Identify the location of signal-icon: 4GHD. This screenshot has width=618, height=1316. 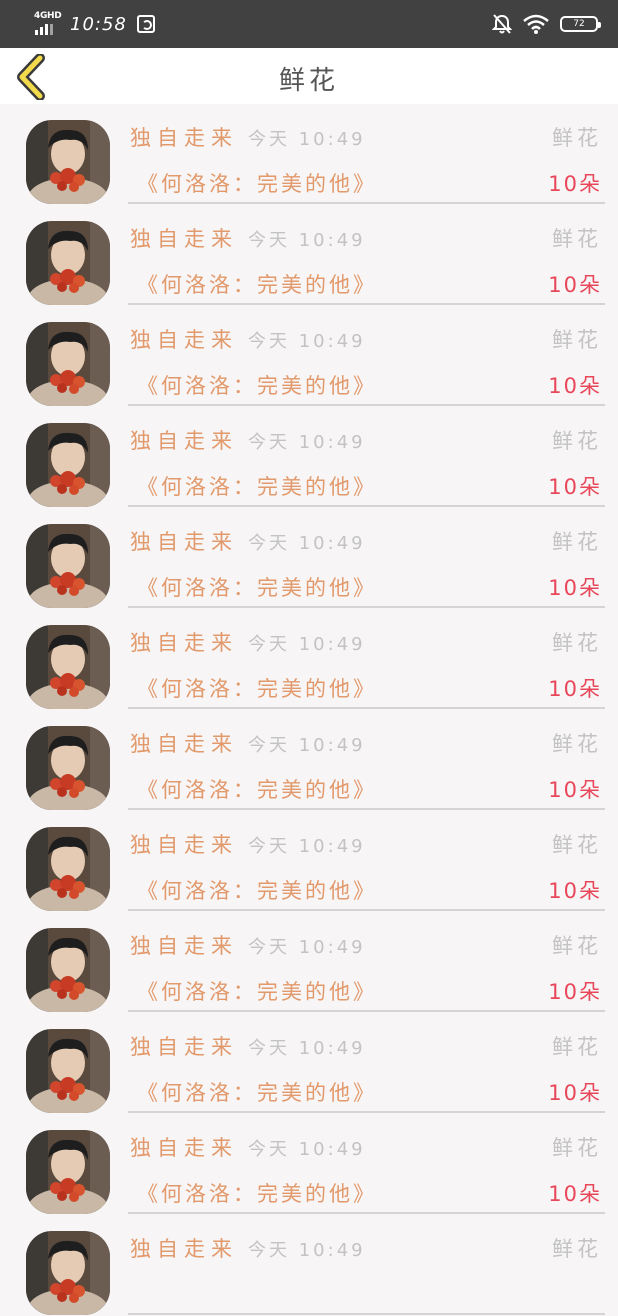
(48, 24).